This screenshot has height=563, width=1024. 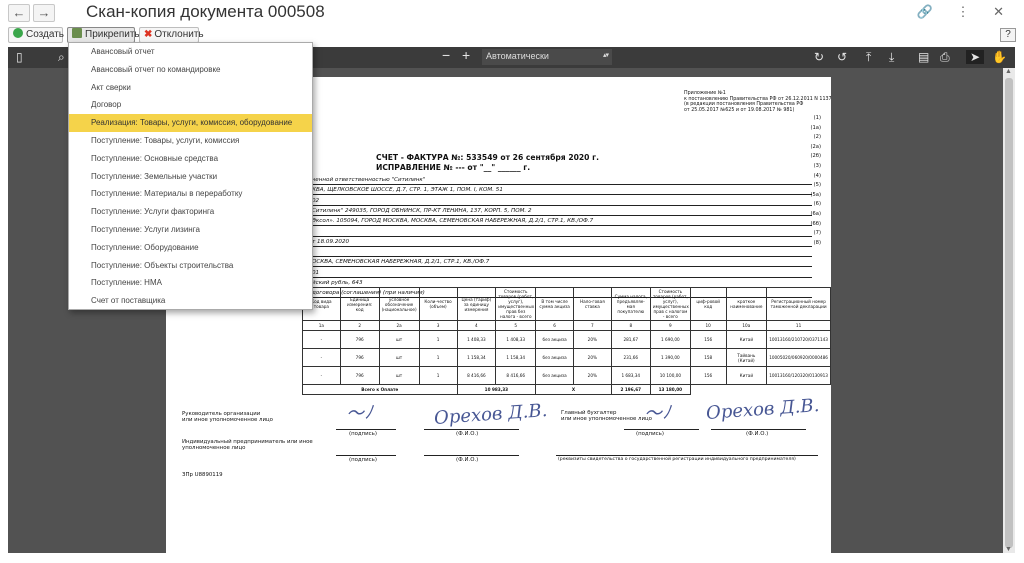 I want to click on create-button: Создать, so click(x=36, y=35).